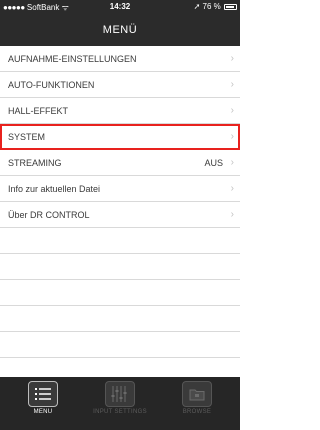 Image resolution: width=320 pixels, height=430 pixels. Describe the element at coordinates (38, 111) in the screenshot. I see `menu-item-label: HALL-EFFEKT` at that location.